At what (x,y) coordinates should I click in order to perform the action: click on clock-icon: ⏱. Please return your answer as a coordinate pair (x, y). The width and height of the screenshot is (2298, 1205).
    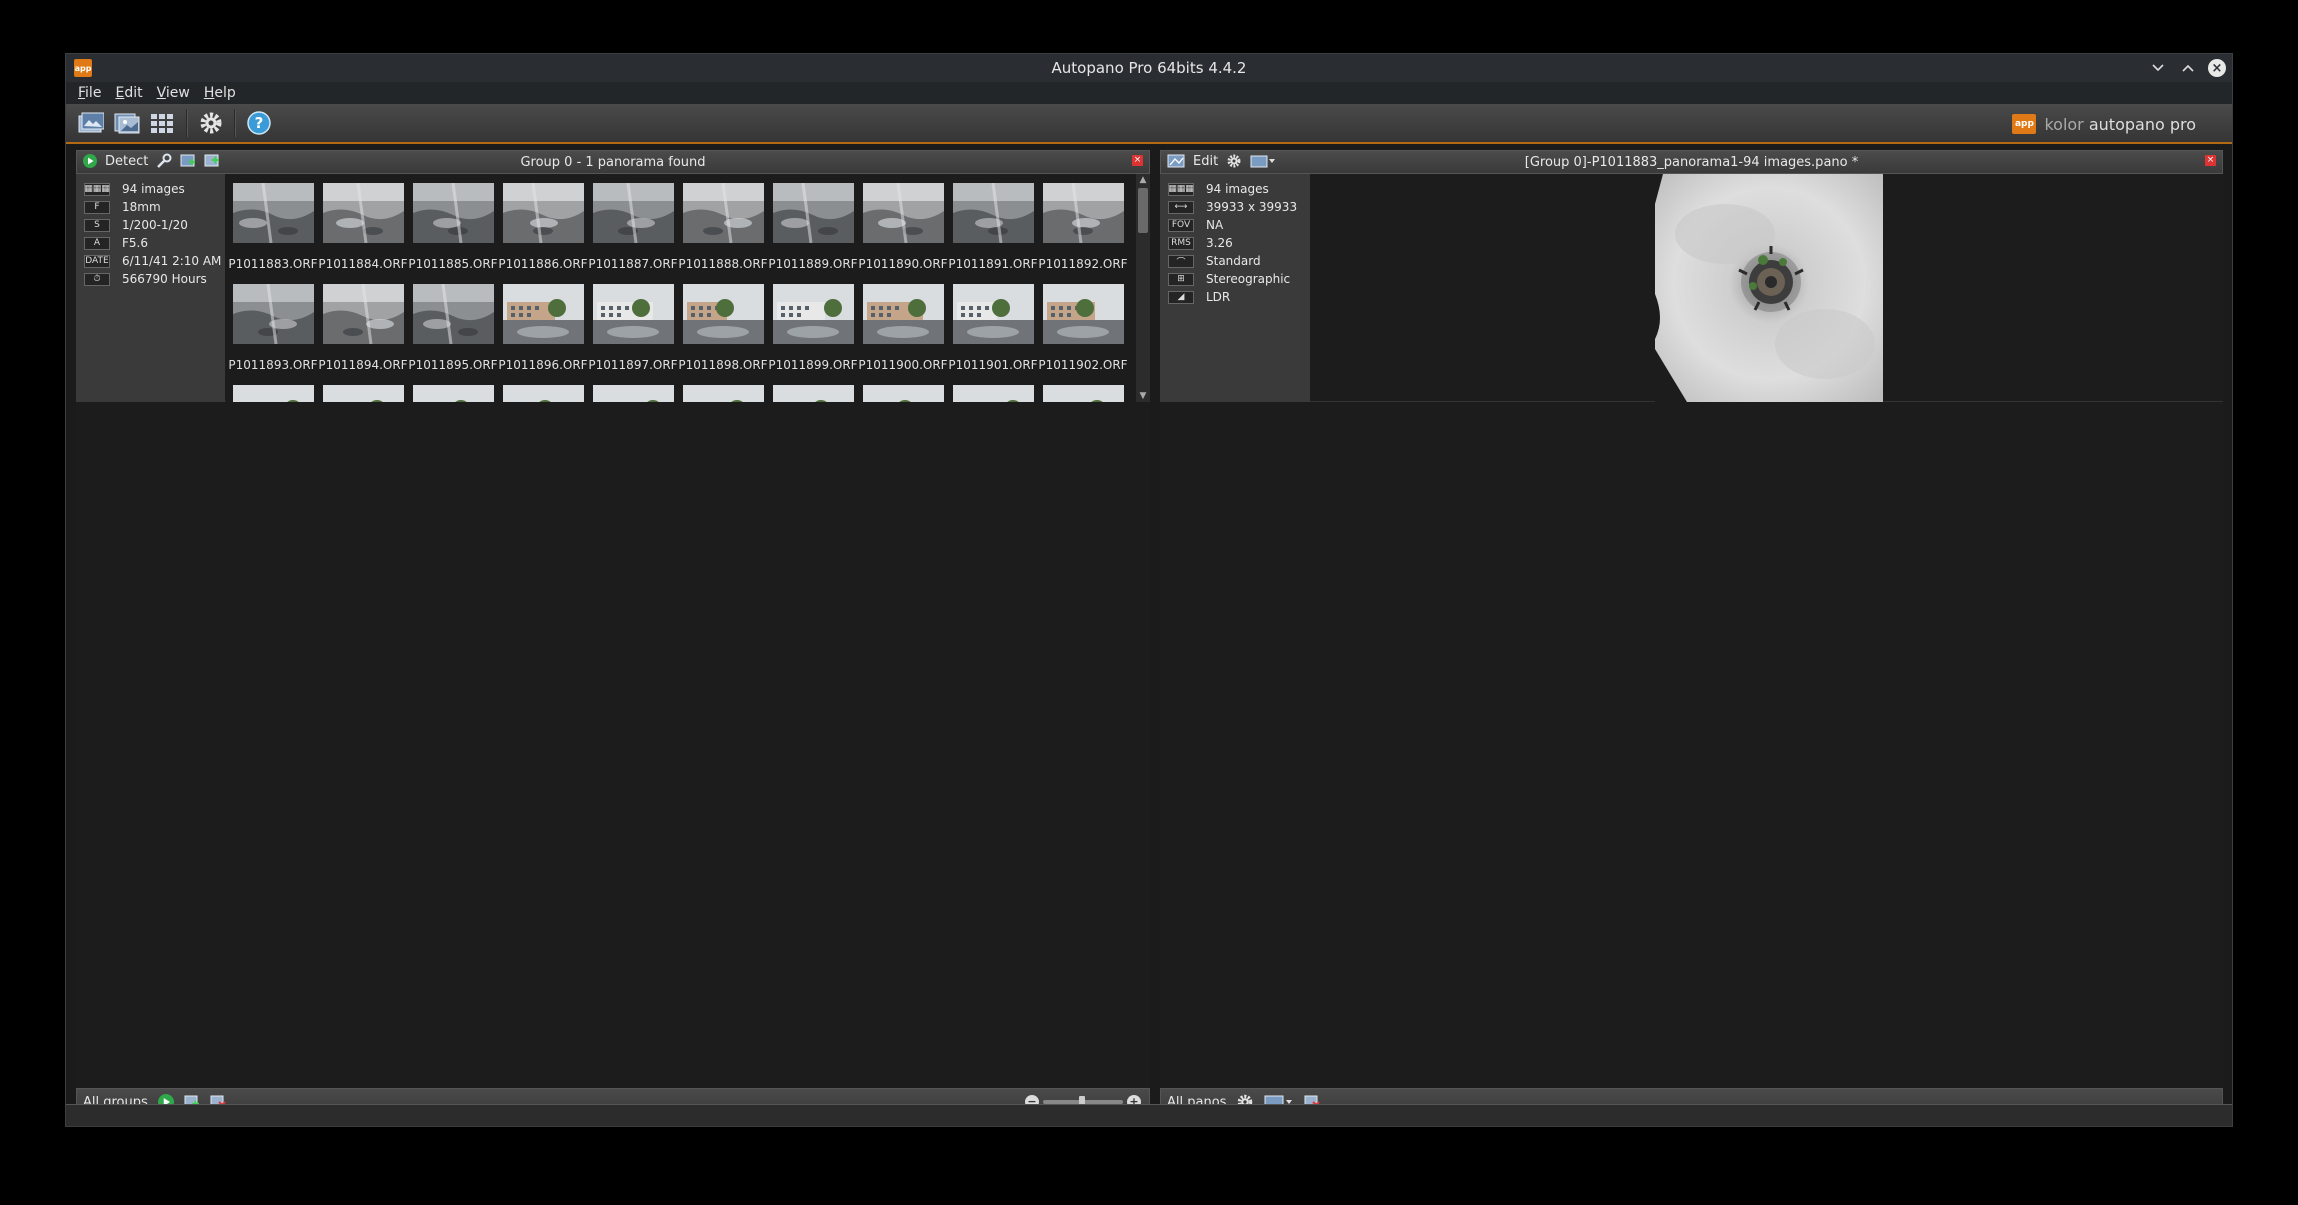
    Looking at the image, I should click on (97, 279).